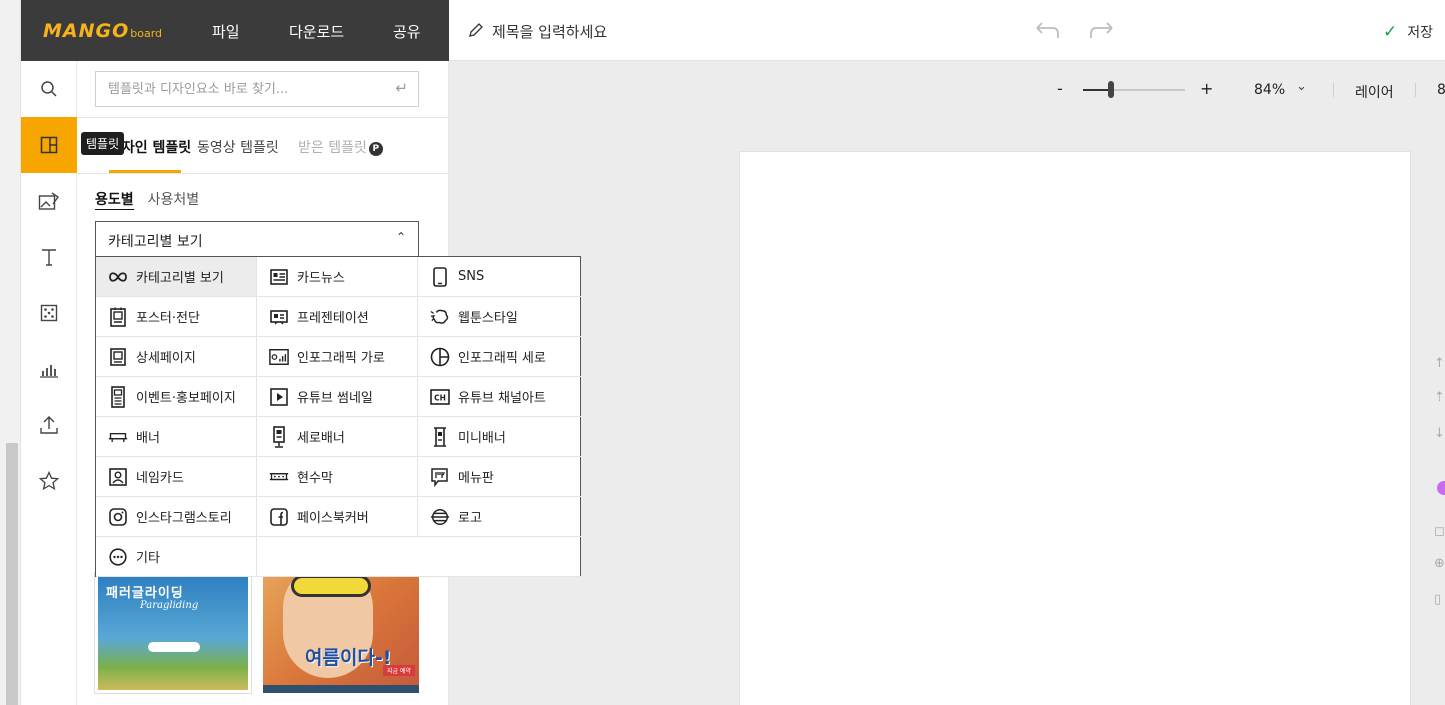 This screenshot has width=1445, height=705. I want to click on category-option-label: 로고, so click(470, 518).